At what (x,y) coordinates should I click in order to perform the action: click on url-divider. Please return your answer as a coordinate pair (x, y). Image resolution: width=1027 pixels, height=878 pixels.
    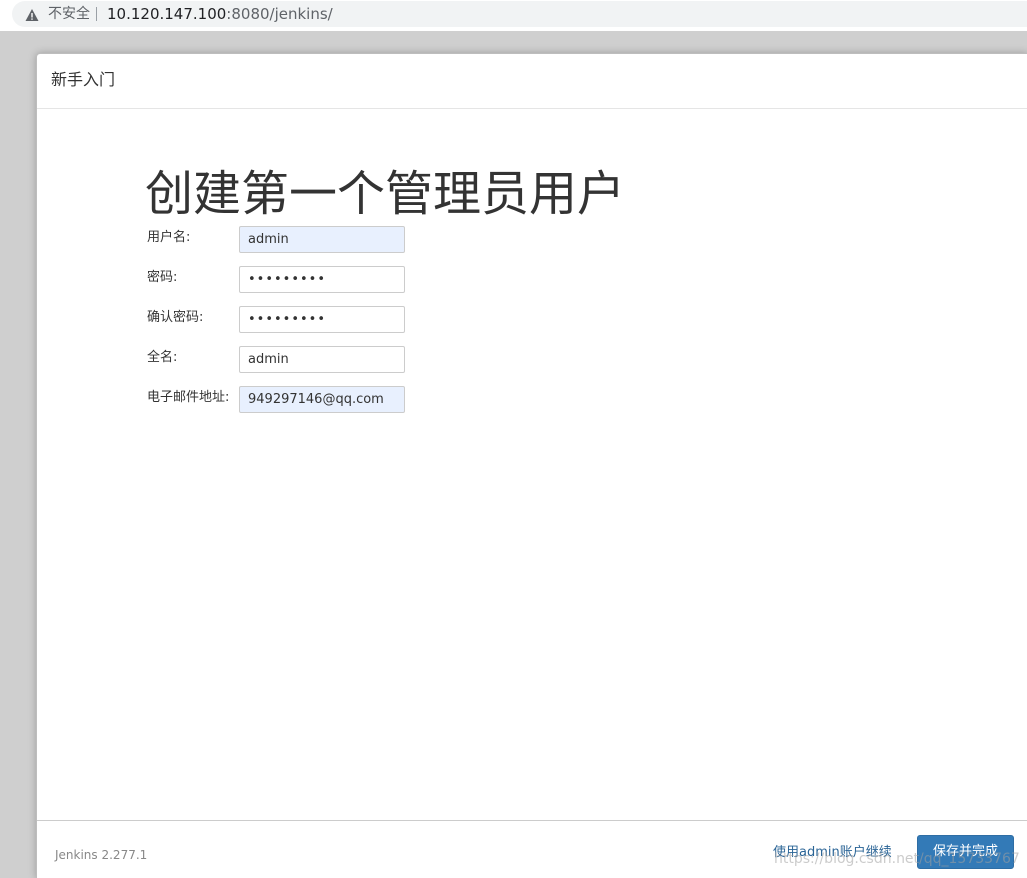
    Looking at the image, I should click on (96, 14).